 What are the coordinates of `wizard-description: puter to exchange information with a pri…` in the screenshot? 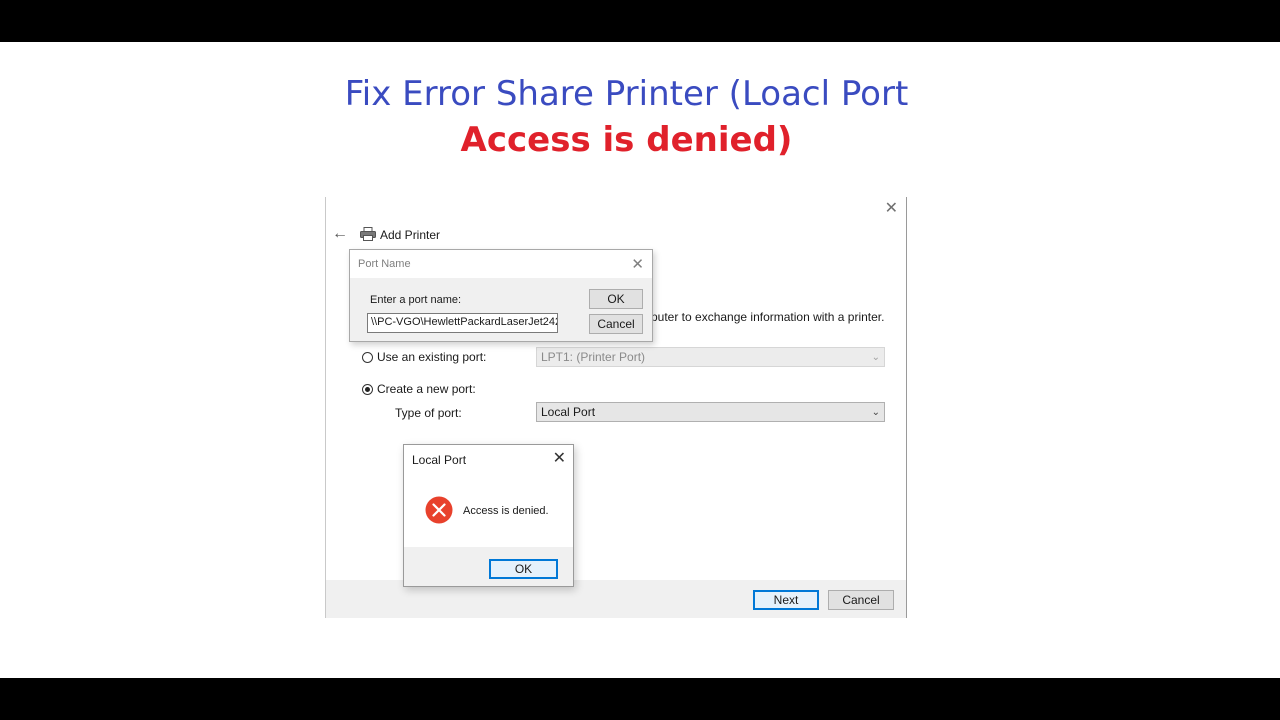 It's located at (768, 317).